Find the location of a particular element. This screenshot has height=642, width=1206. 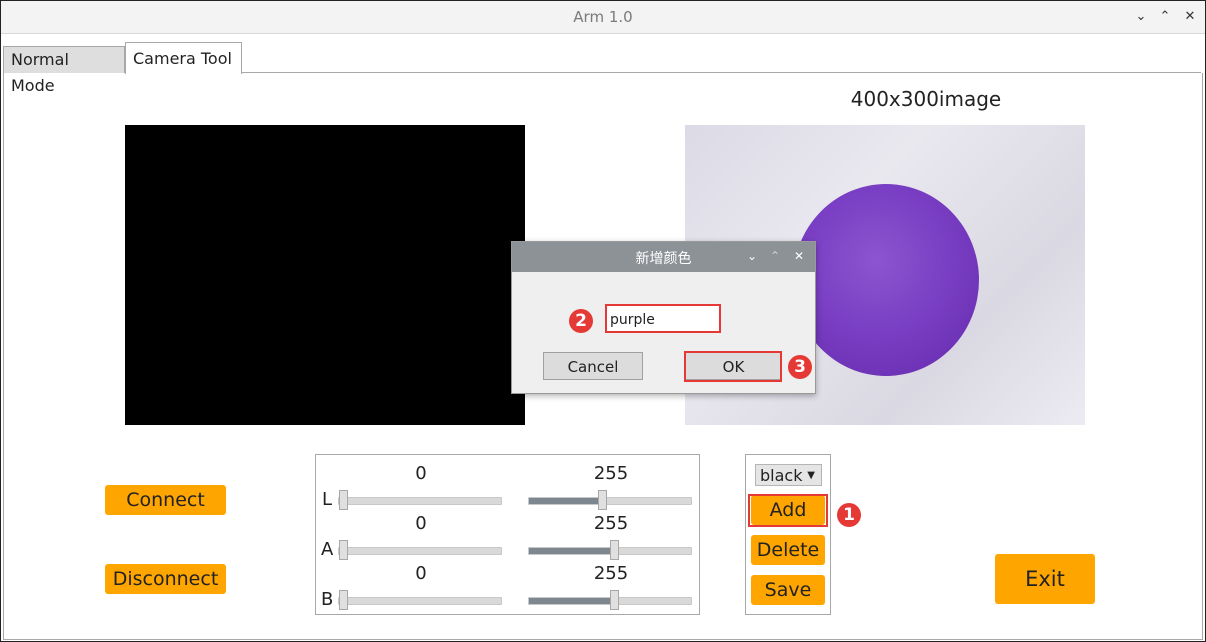

a-max-thumb is located at coordinates (614, 550).